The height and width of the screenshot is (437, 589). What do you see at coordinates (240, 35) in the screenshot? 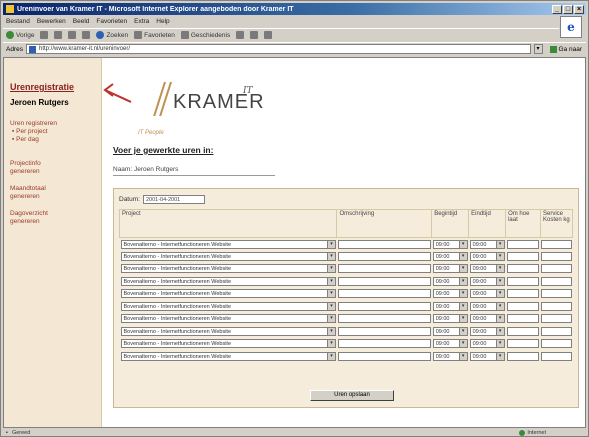
I see `mail-button` at bounding box center [240, 35].